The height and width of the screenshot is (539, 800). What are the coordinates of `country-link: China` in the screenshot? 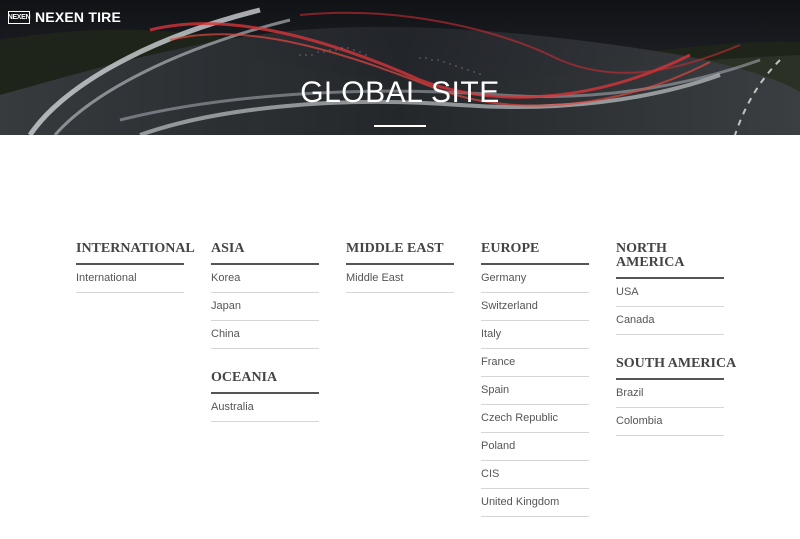 It's located at (265, 335).